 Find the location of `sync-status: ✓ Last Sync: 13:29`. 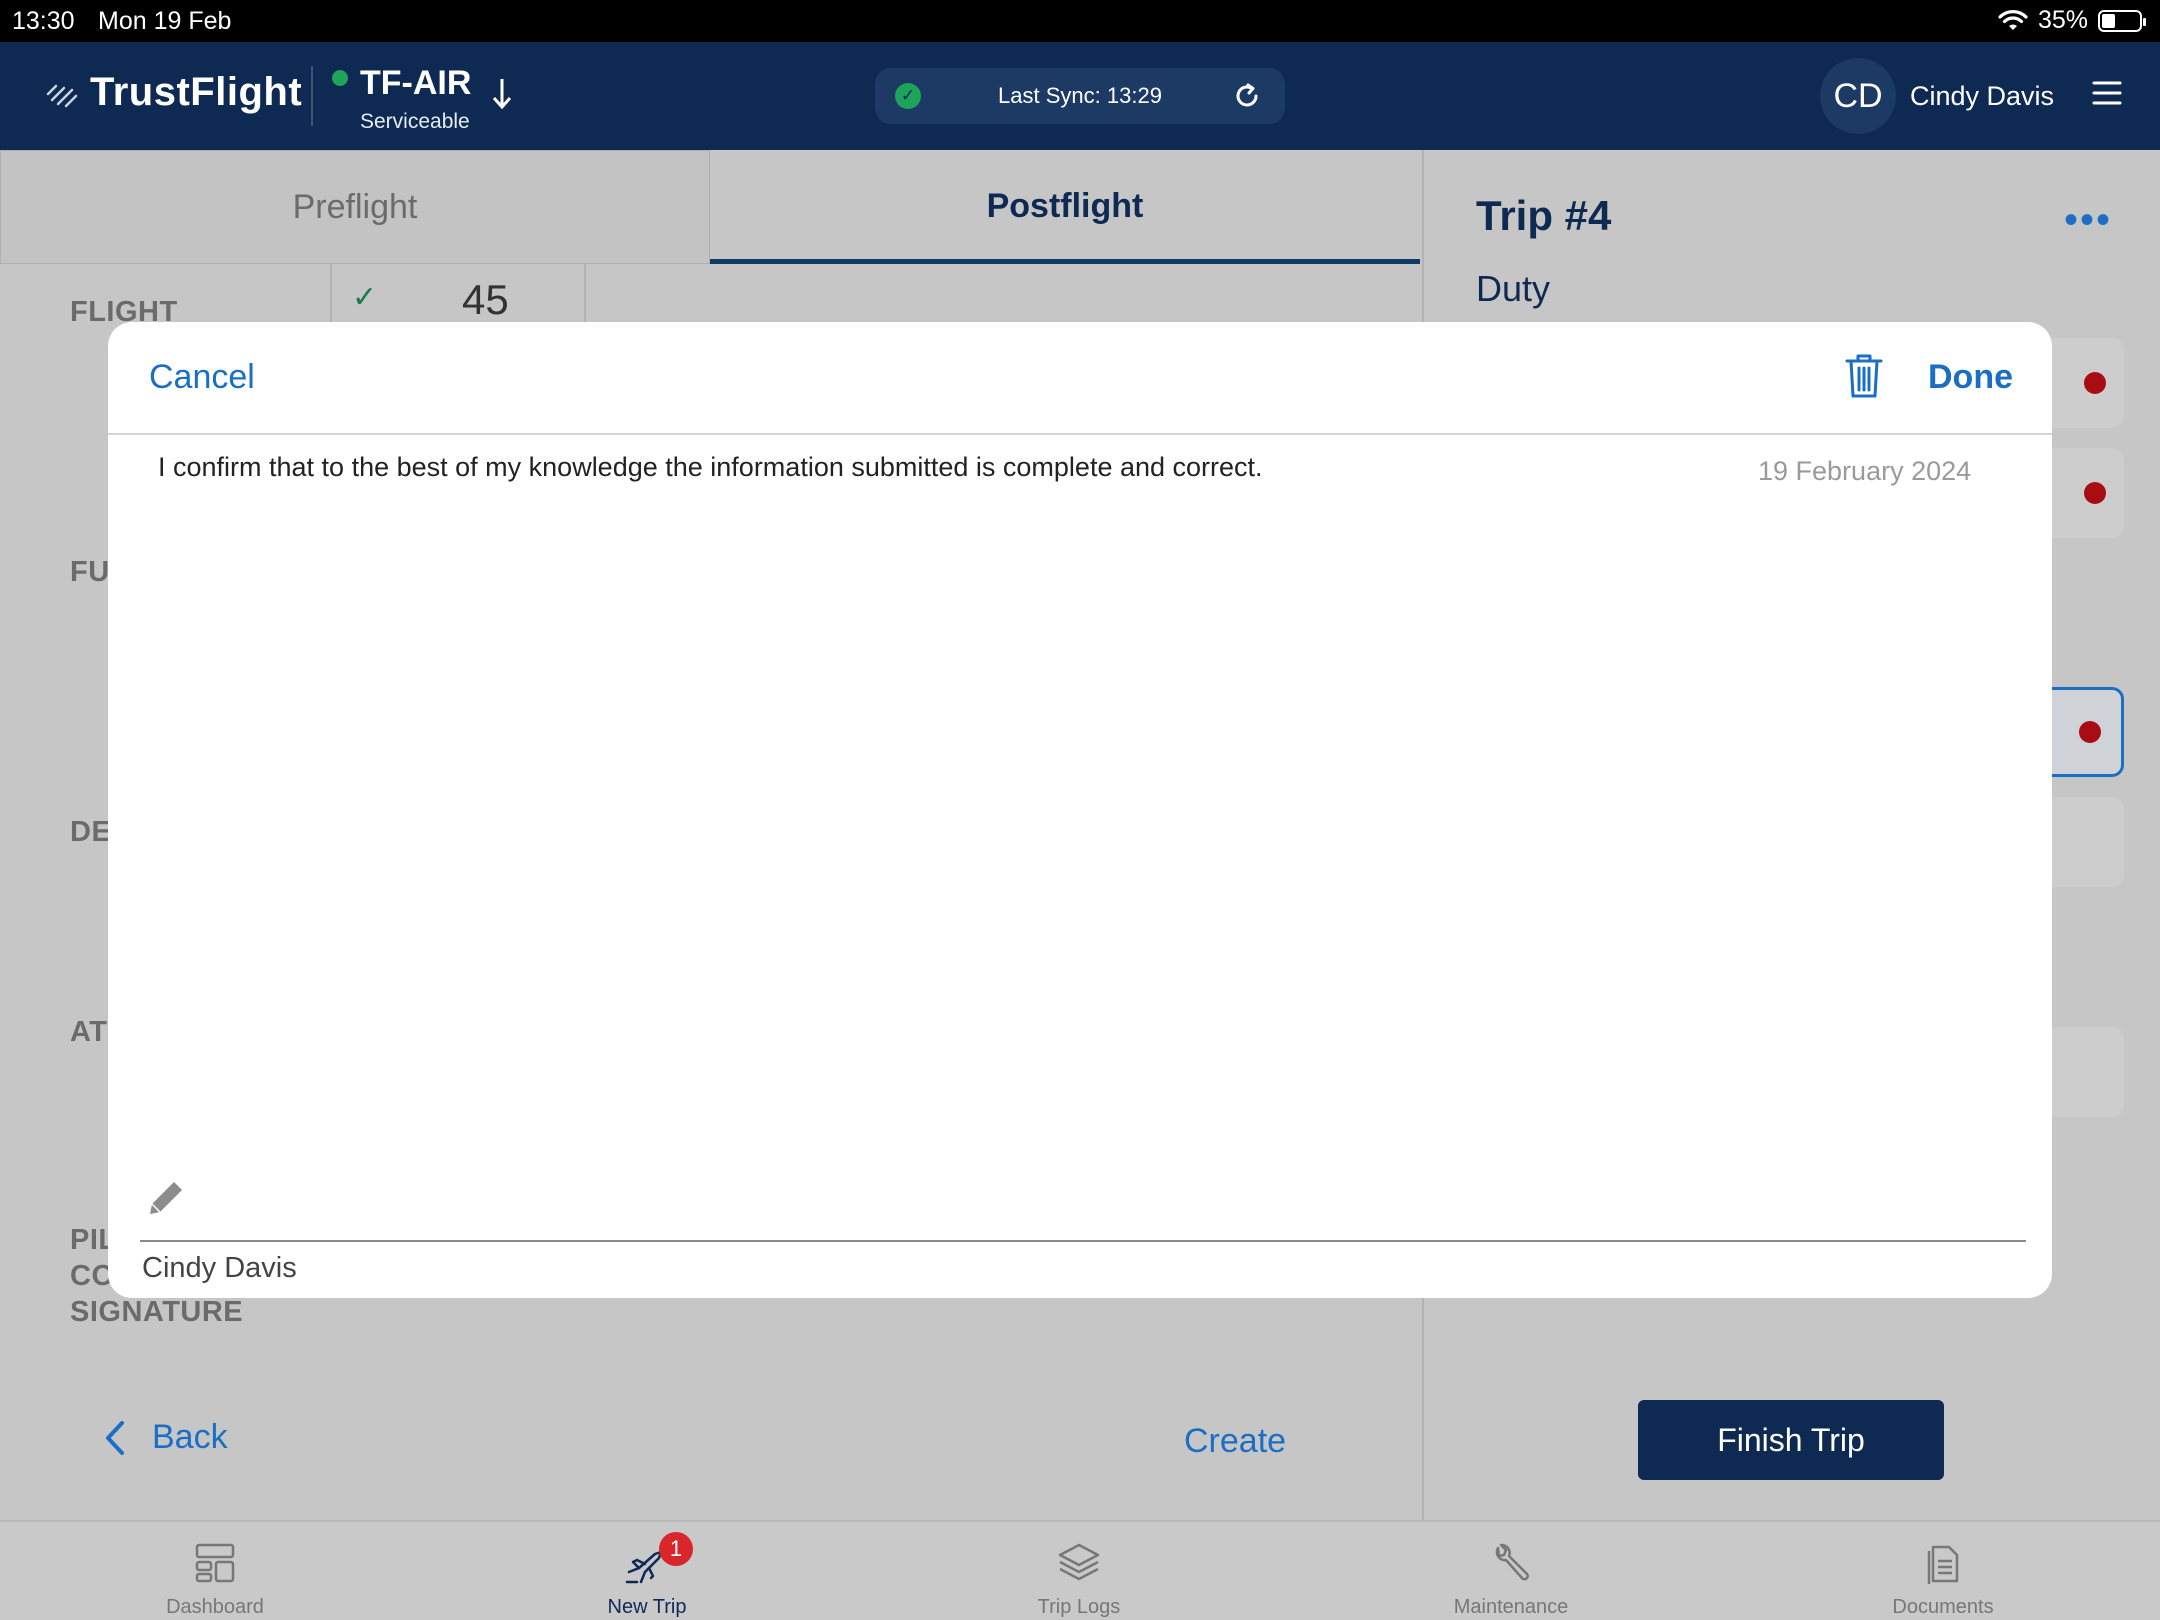

sync-status: ✓ Last Sync: 13:29 is located at coordinates (1080, 96).